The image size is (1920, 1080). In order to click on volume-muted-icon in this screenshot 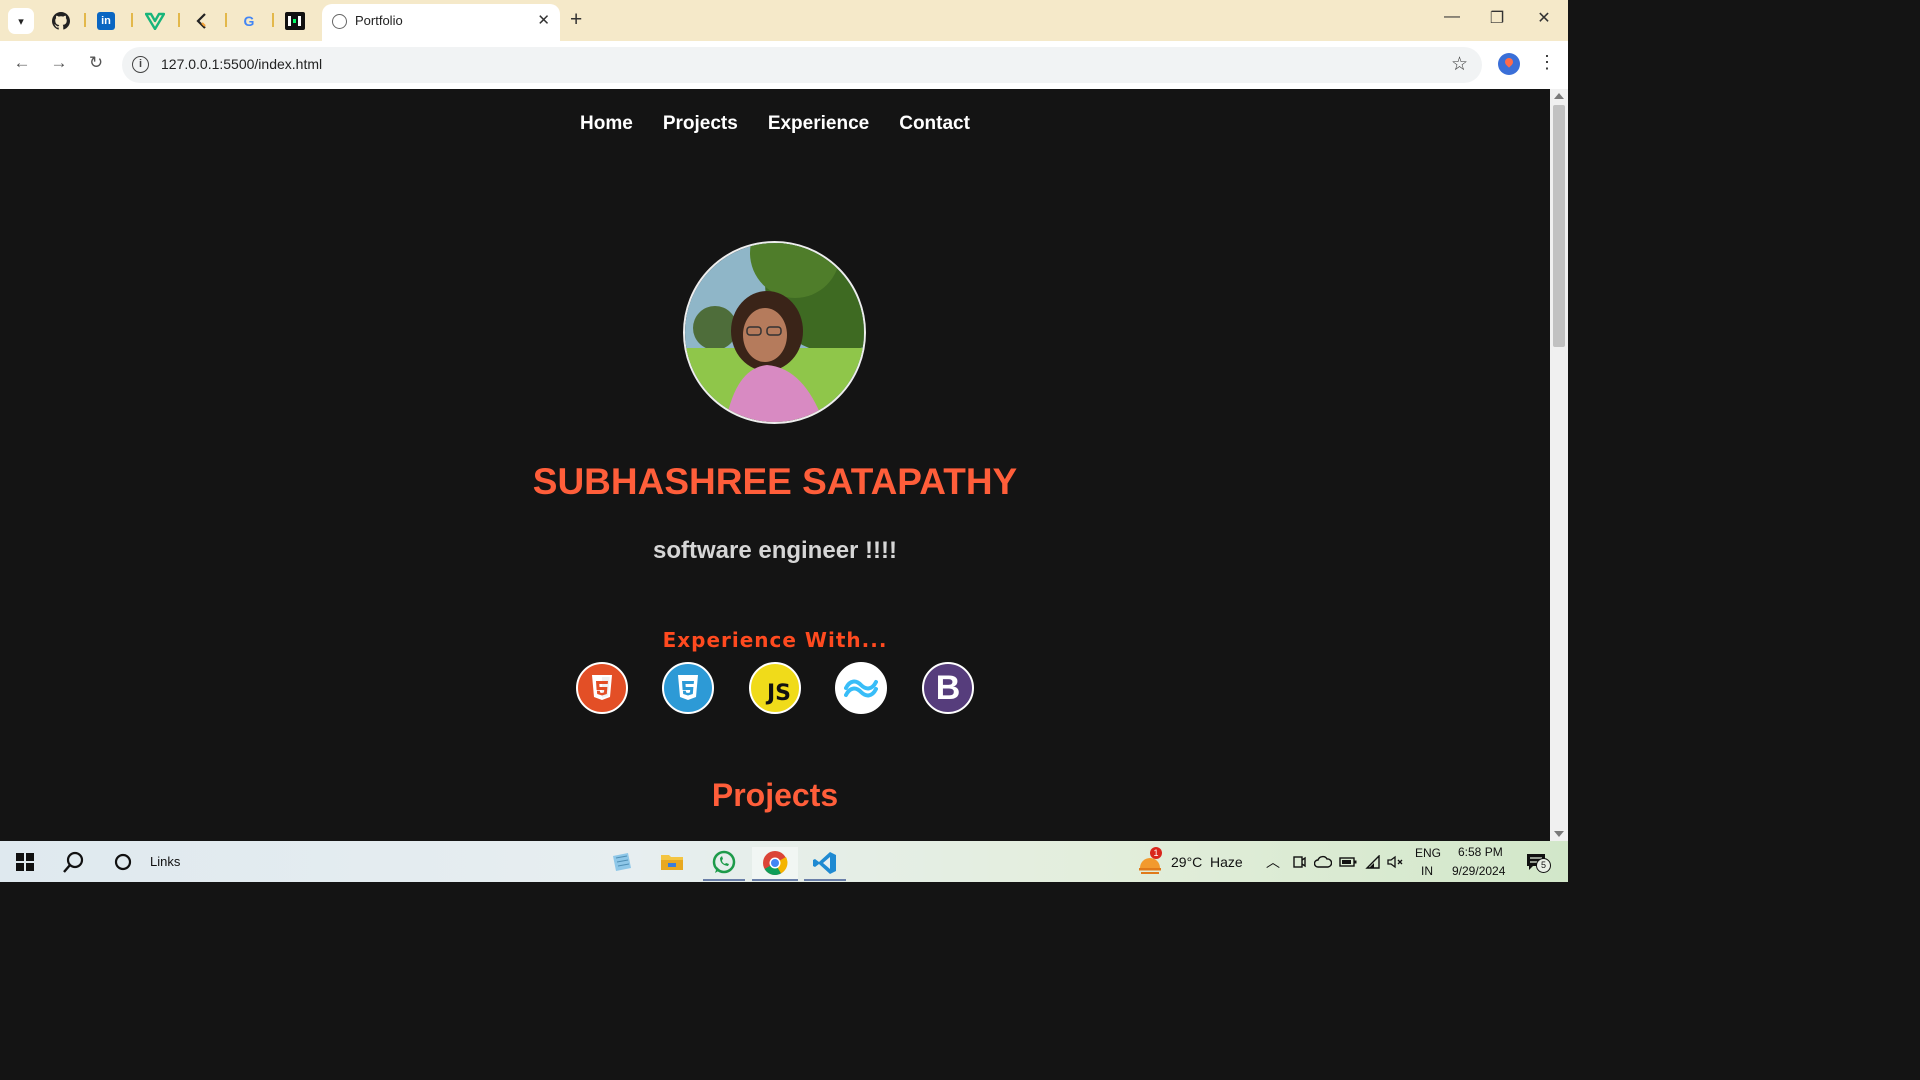, I will do `click(1396, 862)`.